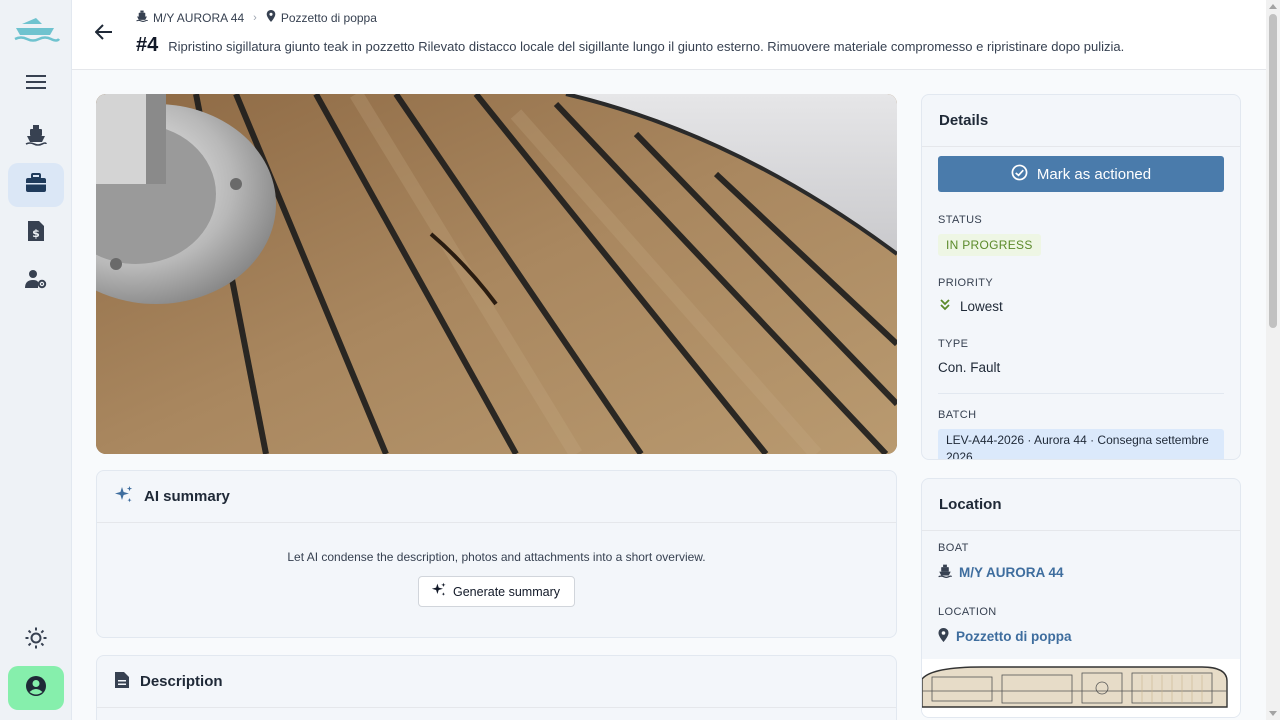 The image size is (1280, 720). I want to click on breadcrumb-location: Pozzetto di poppa, so click(321, 17).